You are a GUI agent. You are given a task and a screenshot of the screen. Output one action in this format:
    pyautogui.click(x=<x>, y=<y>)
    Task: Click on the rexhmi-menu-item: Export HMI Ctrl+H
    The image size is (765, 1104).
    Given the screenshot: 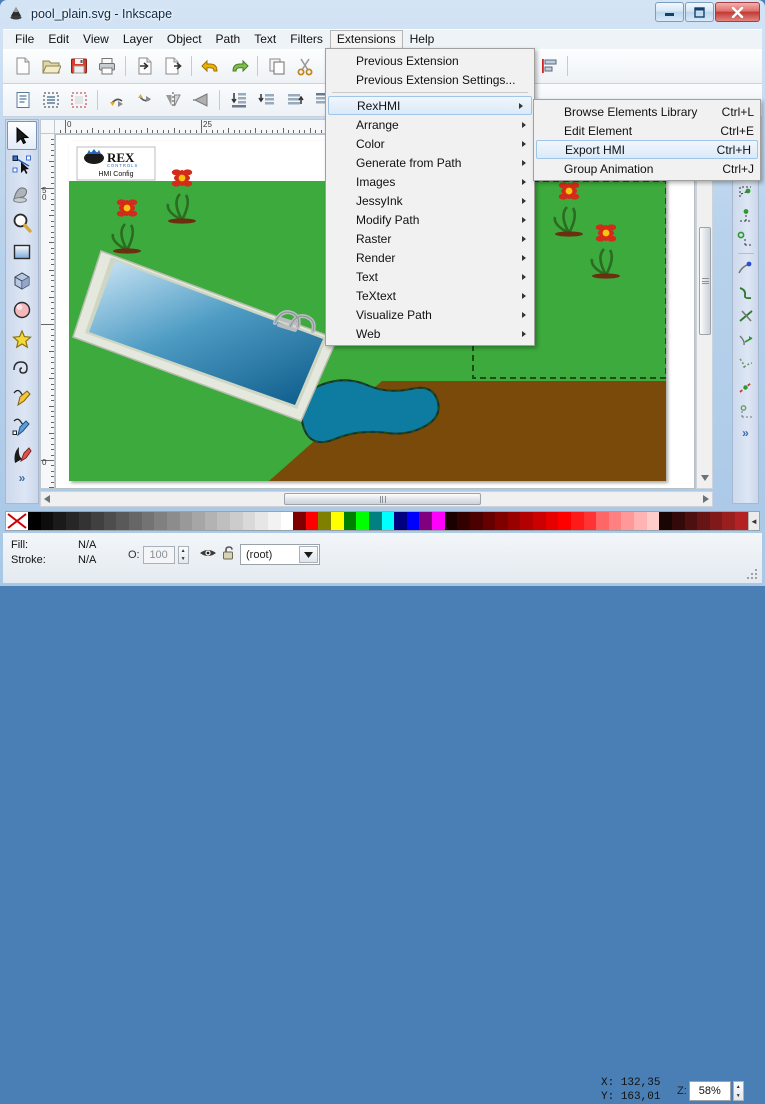 What is the action you would take?
    pyautogui.click(x=647, y=149)
    